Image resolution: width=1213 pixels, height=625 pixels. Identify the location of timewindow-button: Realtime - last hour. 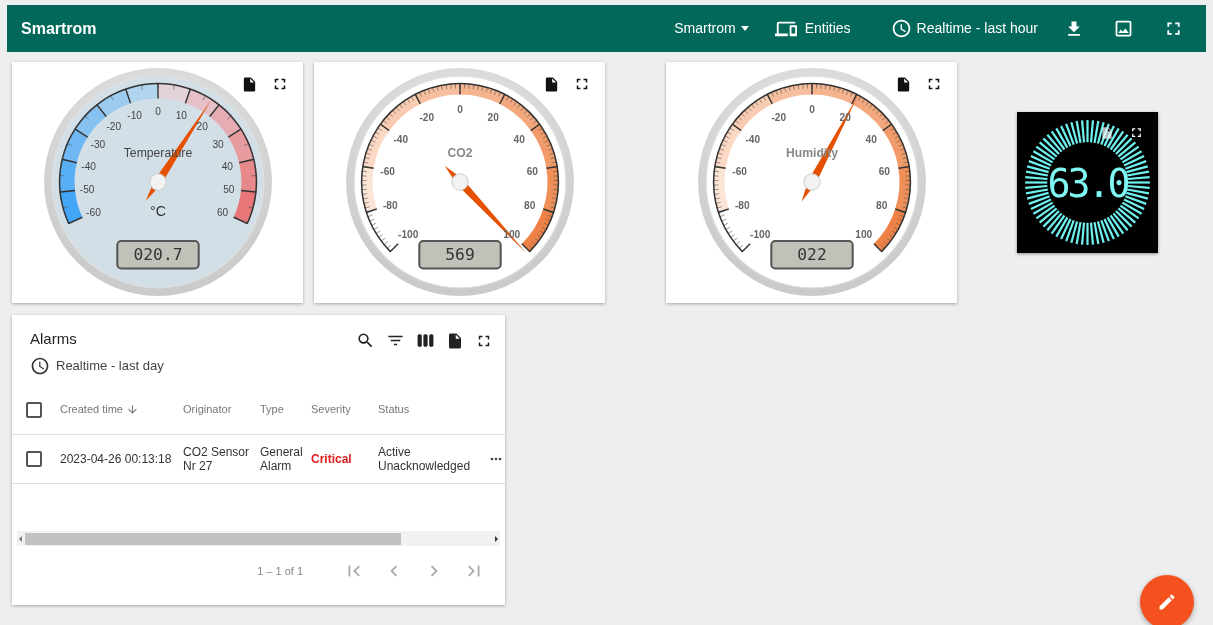
(964, 28).